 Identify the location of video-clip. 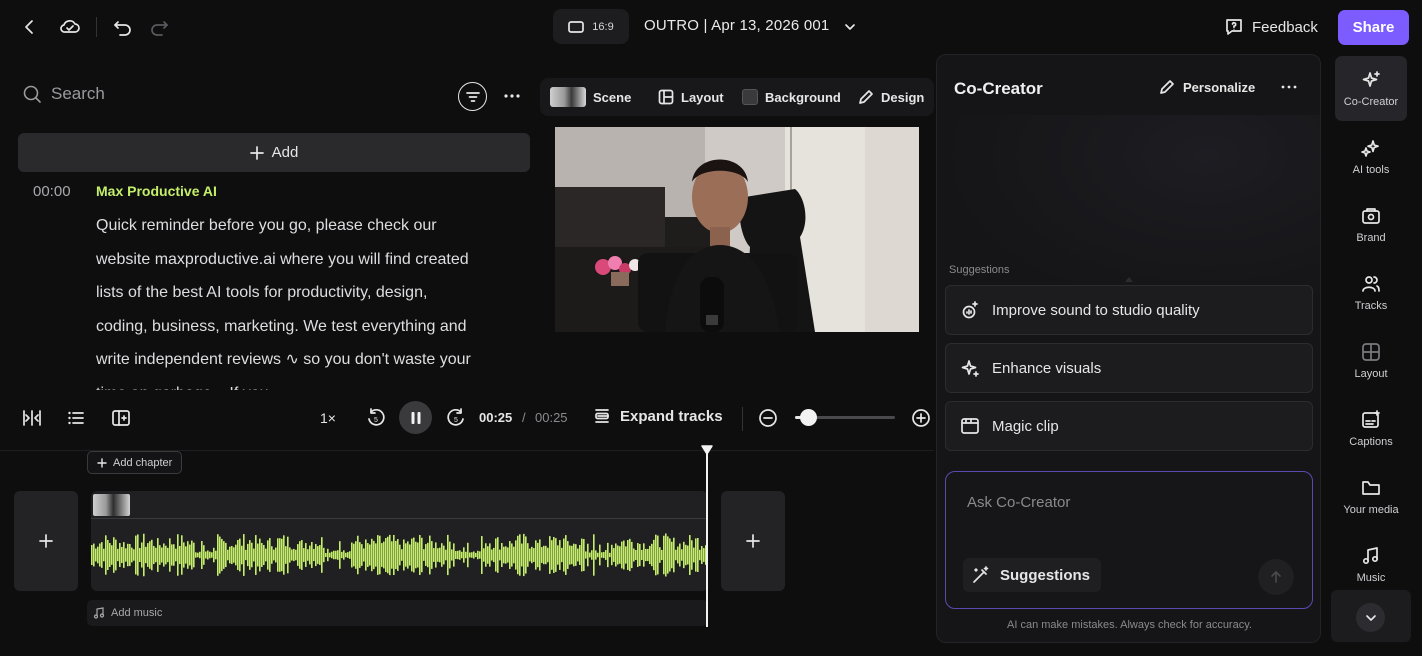
(399, 541).